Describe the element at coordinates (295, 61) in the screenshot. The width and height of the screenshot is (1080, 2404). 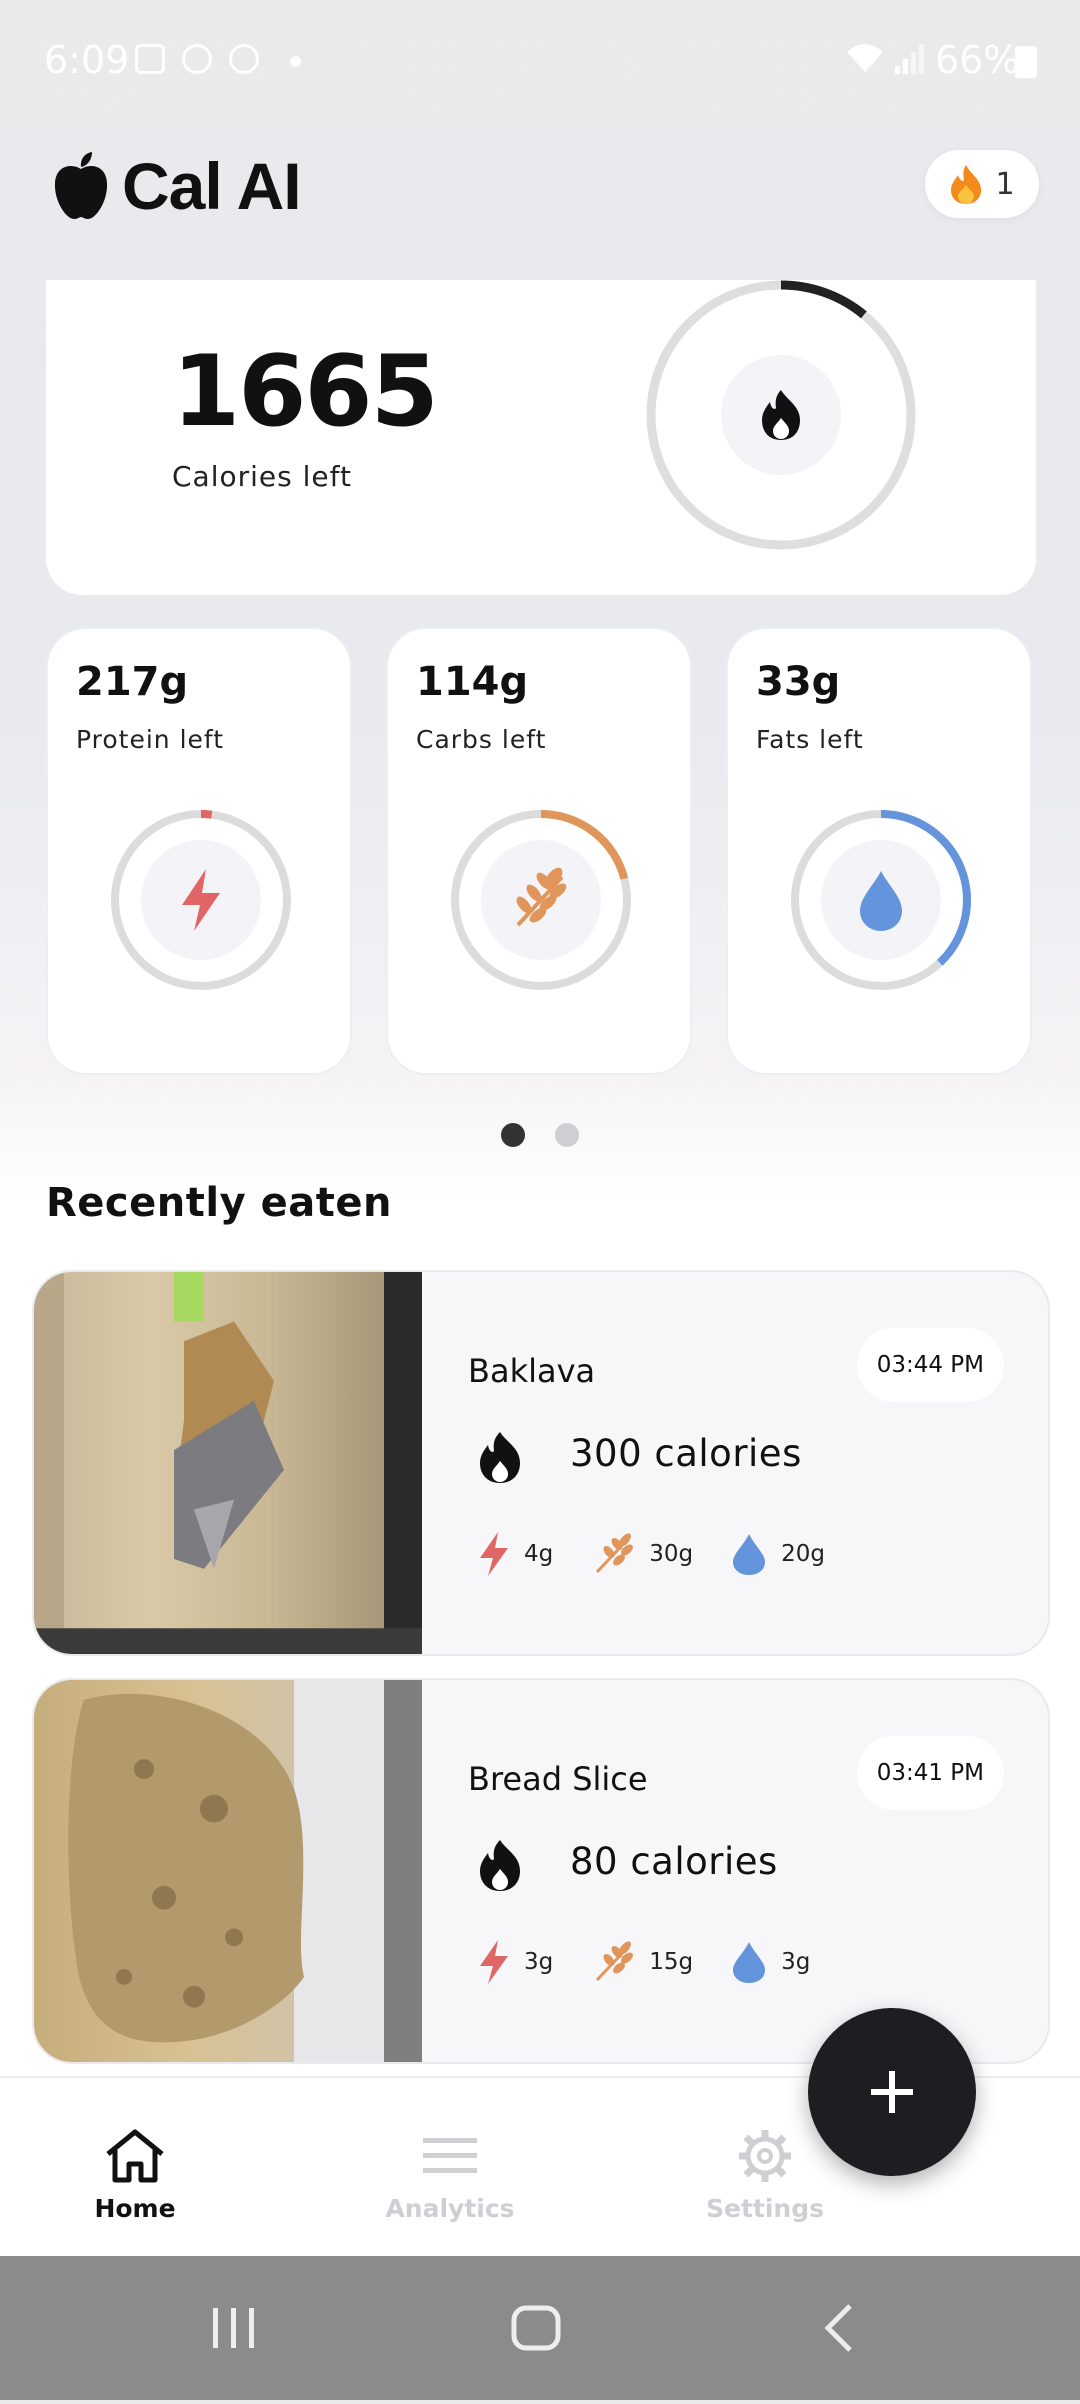
I see `more-notifications-icon` at that location.